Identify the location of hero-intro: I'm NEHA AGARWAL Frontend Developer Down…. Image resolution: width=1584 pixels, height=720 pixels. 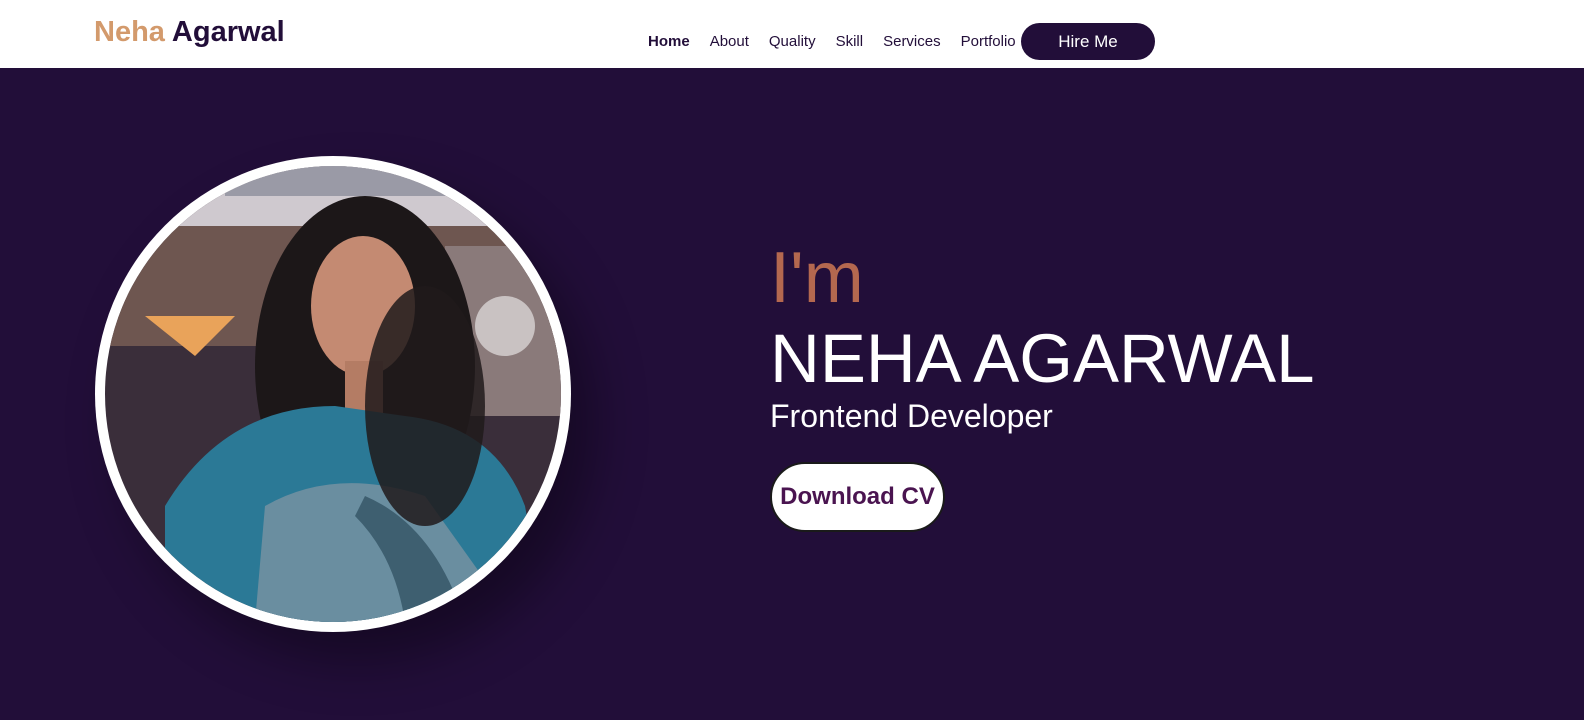
(1042, 387).